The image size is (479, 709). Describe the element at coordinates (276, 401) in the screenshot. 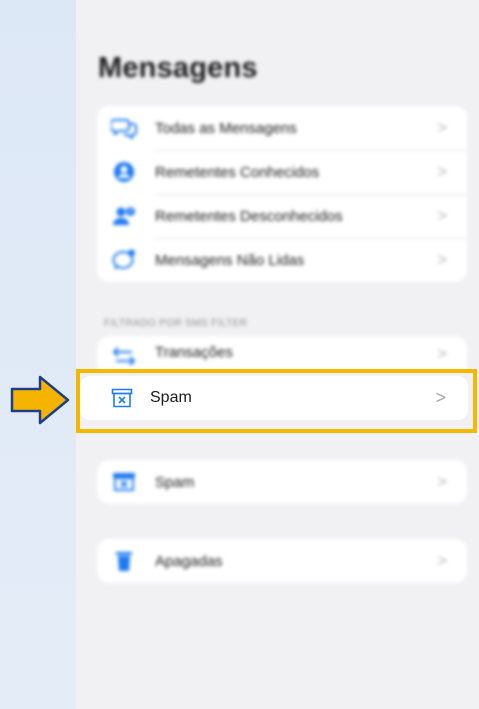

I see `highlight-box` at that location.